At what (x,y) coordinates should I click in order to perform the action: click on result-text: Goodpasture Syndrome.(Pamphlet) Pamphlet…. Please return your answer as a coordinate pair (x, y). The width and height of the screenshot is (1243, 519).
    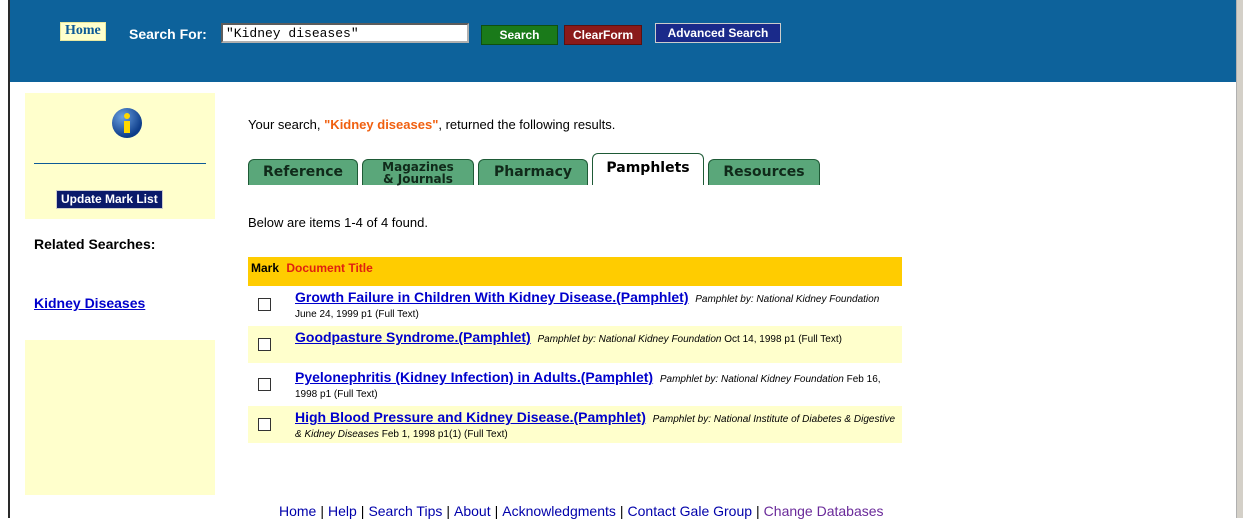
    Looking at the image, I should click on (595, 338).